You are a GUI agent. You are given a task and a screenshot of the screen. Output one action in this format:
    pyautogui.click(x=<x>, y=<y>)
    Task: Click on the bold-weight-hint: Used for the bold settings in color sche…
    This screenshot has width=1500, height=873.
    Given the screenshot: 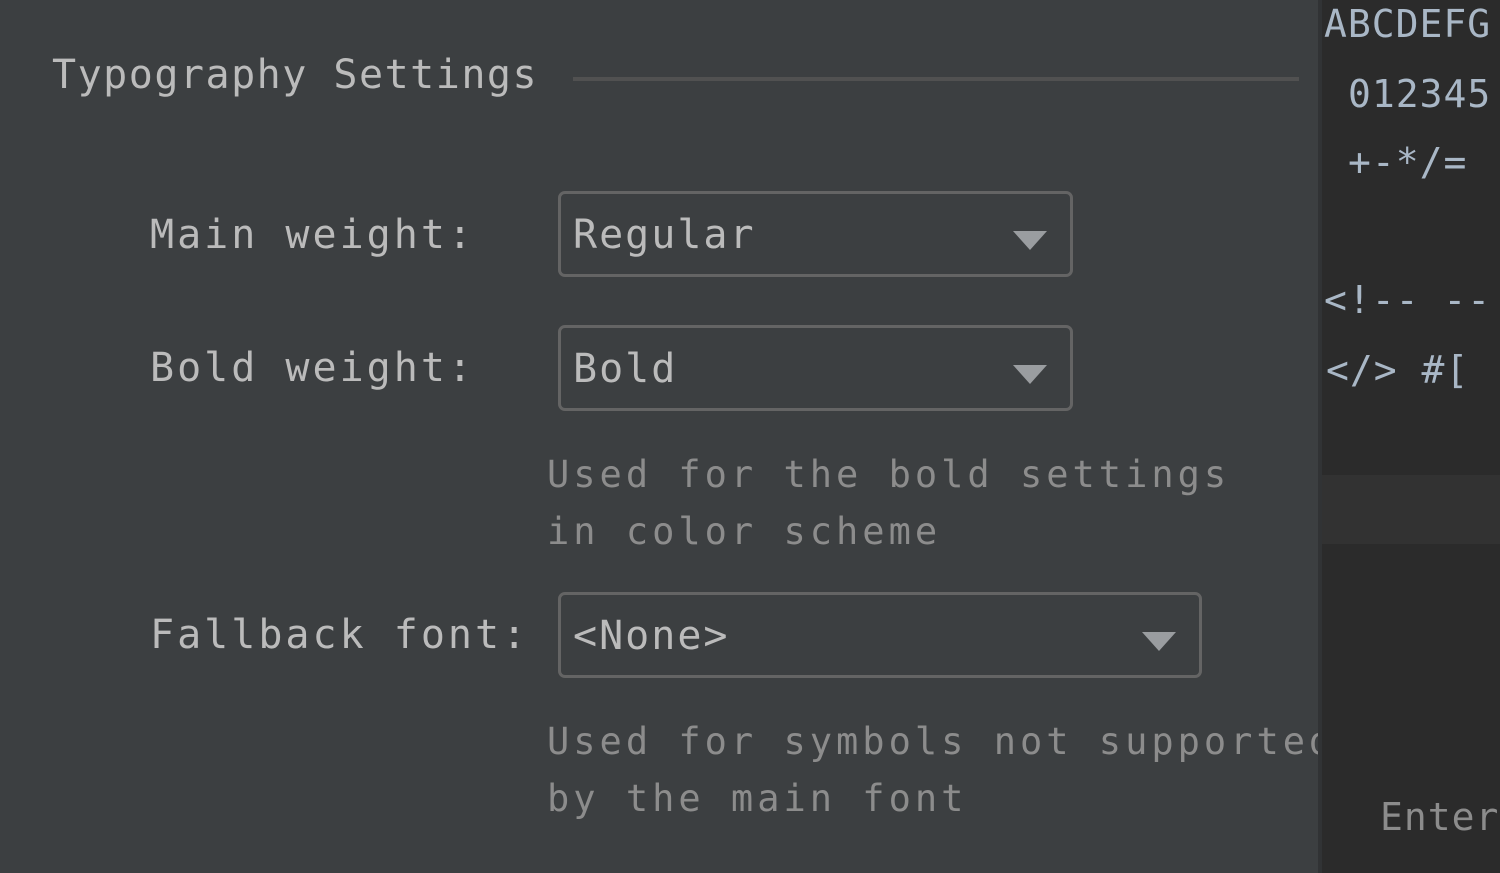 What is the action you would take?
    pyautogui.click(x=888, y=503)
    